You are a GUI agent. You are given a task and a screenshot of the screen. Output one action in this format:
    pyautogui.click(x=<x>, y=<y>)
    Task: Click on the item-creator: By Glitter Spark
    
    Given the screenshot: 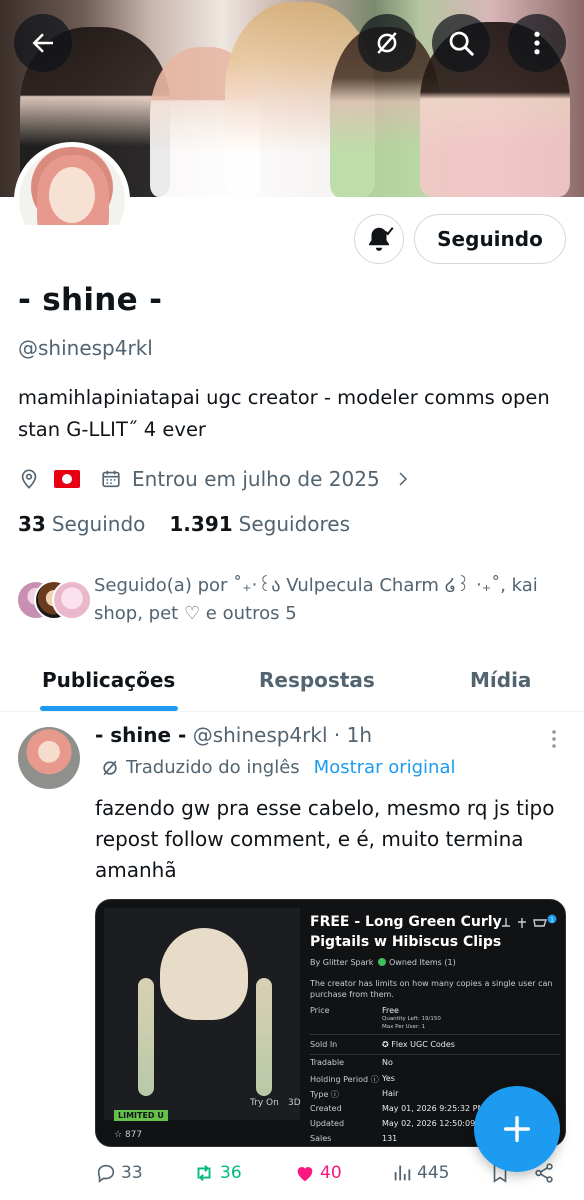 What is the action you would take?
    pyautogui.click(x=342, y=962)
    